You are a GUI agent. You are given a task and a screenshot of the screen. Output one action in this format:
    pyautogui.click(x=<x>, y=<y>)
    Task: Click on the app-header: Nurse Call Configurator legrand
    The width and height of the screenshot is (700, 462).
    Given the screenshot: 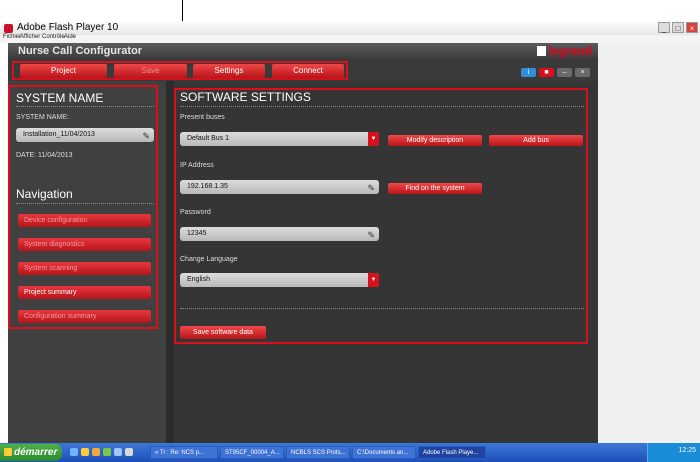 What is the action you would take?
    pyautogui.click(x=303, y=51)
    